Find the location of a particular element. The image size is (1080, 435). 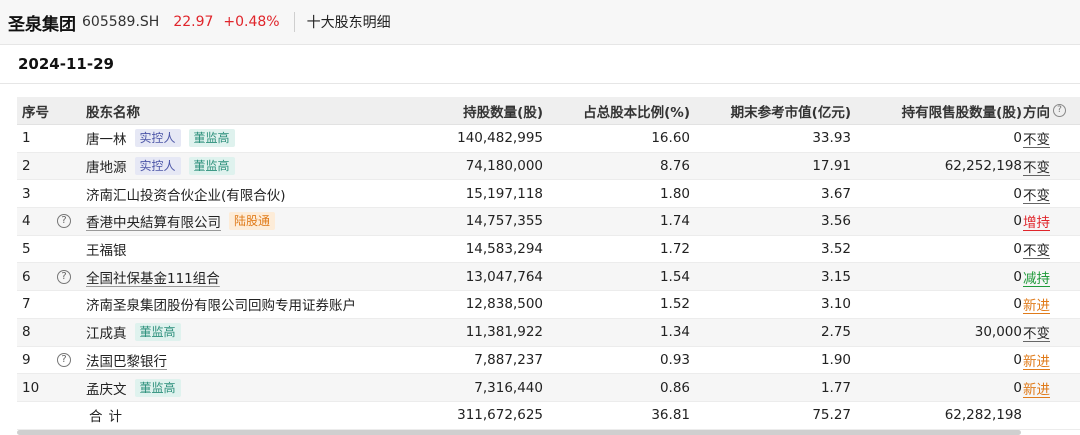

stock-code: 605589.SH is located at coordinates (121, 22).